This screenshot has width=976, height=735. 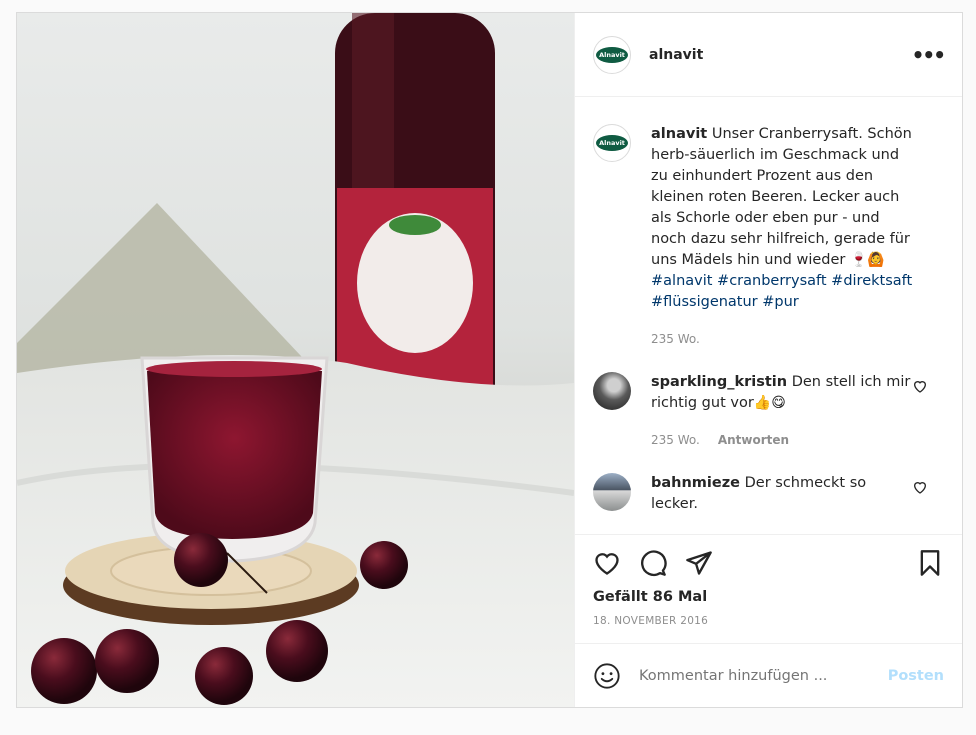 I want to click on reply-button: Antworten, so click(x=753, y=440).